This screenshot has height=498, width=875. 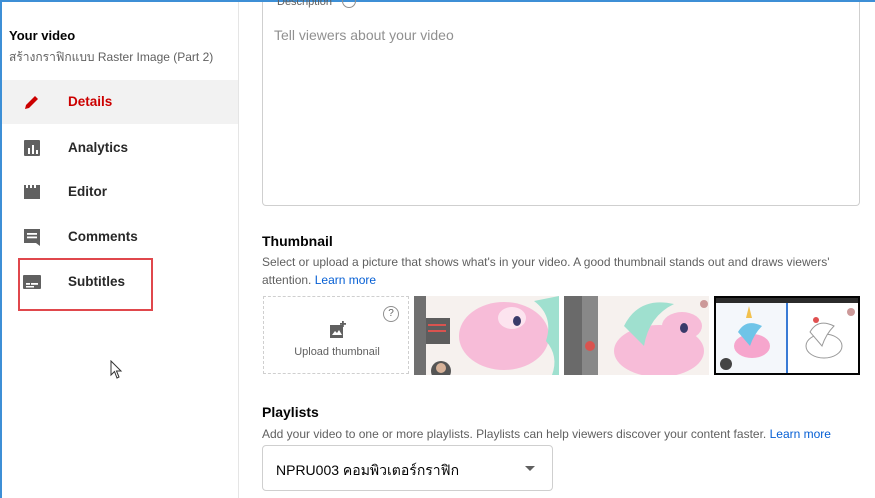 What do you see at coordinates (103, 236) in the screenshot?
I see `sidebar-item-label: Comments` at bounding box center [103, 236].